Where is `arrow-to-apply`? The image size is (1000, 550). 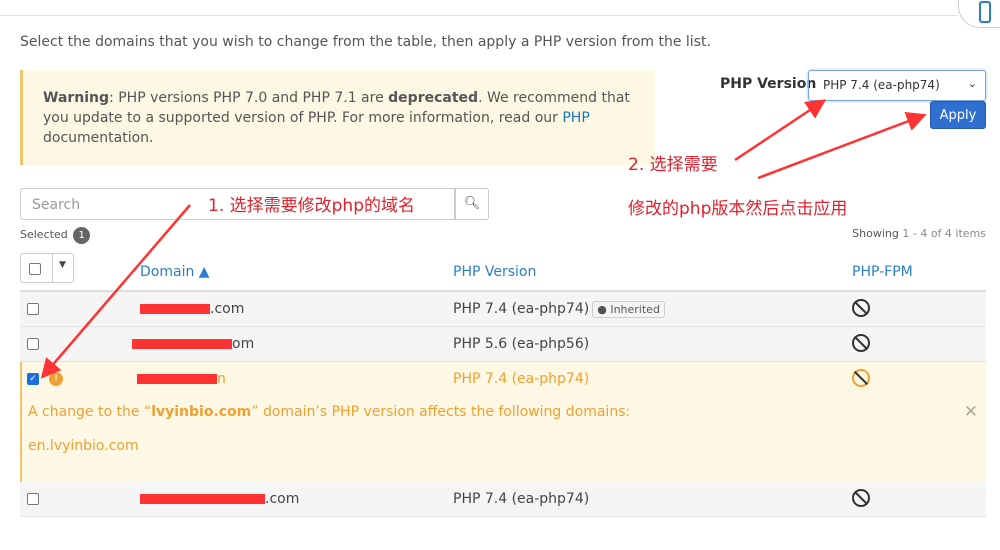 arrow-to-apply is located at coordinates (842, 145).